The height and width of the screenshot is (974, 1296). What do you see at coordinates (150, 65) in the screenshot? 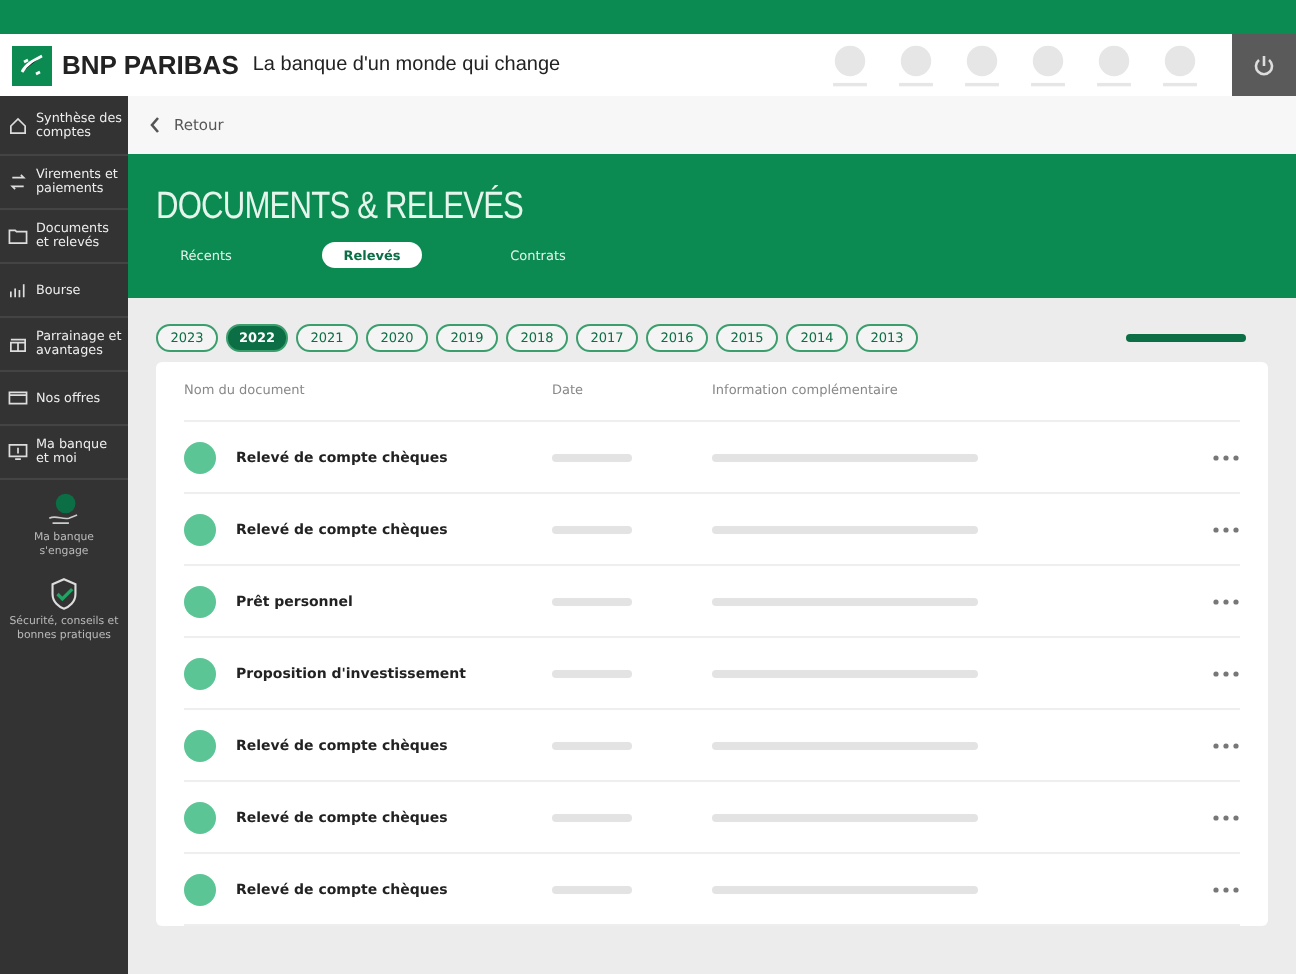
I see `brand-name: BNP PARIBAS` at bounding box center [150, 65].